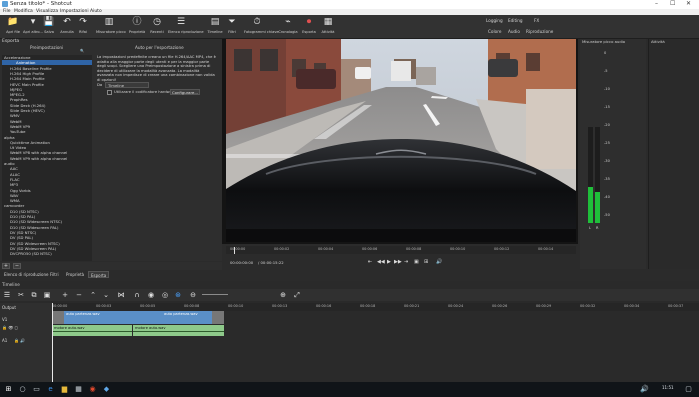 Image resolution: width=699 pixels, height=397 pixels. Describe the element at coordinates (261, 27) in the screenshot. I see `keyframes-button: ⏱ Fotogrammi chiave` at that location.